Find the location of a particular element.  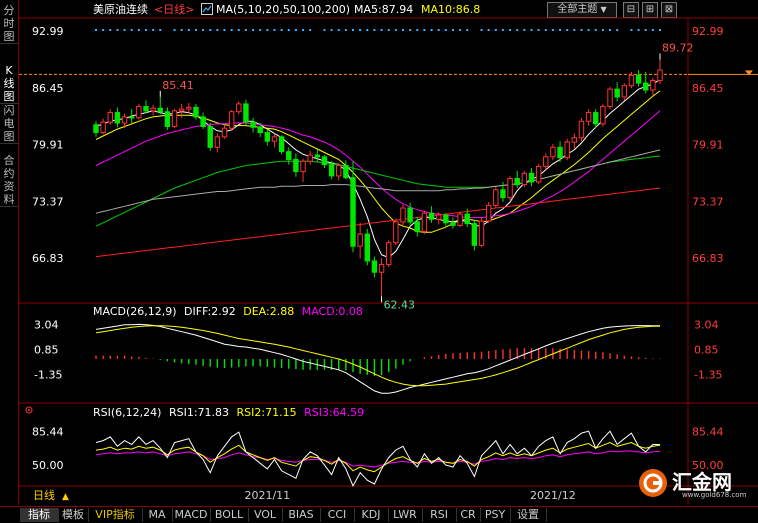

right-price-tick-label: 66.83 is located at coordinates (708, 258).